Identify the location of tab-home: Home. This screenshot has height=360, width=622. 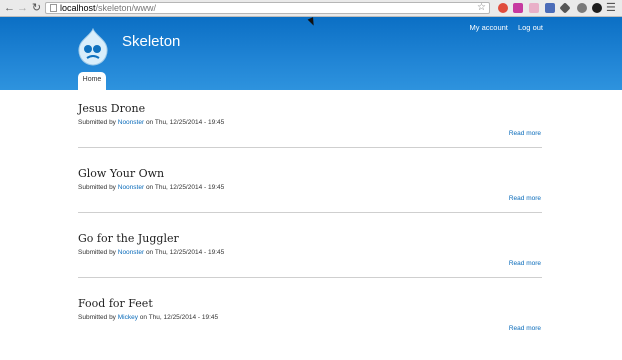
(92, 81).